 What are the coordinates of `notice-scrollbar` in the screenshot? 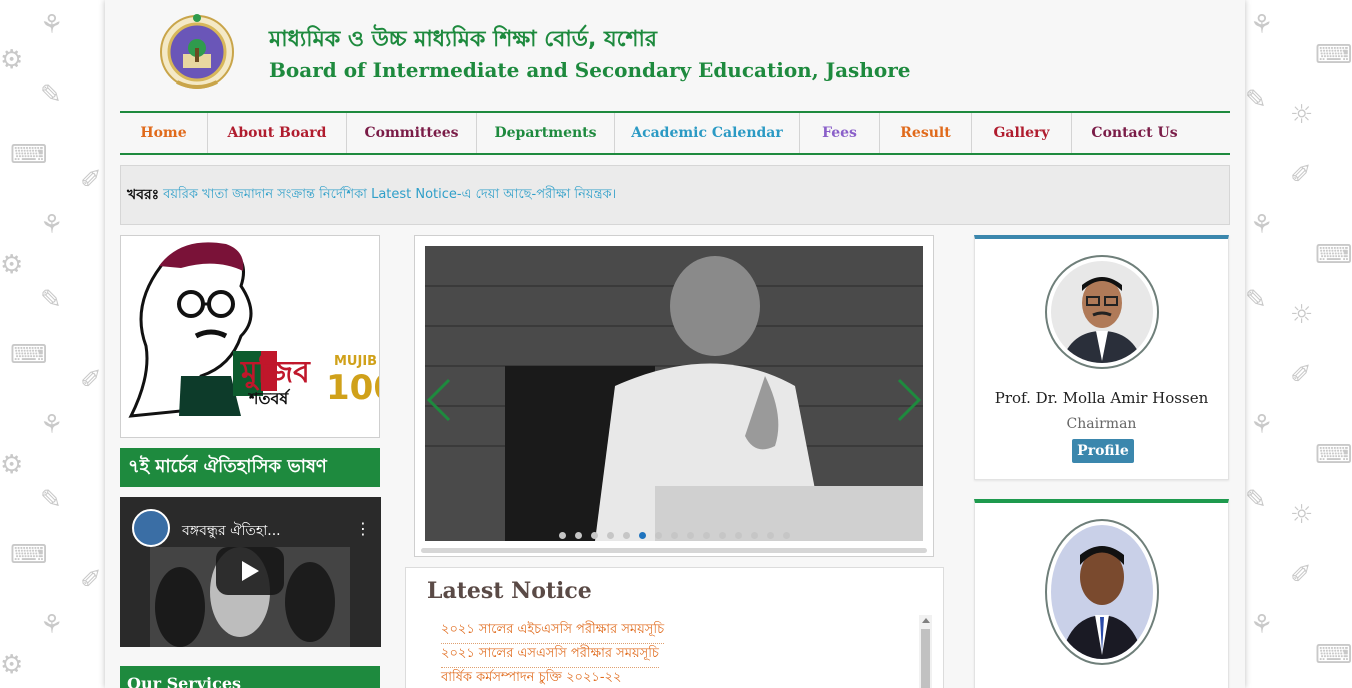 It's located at (925, 651).